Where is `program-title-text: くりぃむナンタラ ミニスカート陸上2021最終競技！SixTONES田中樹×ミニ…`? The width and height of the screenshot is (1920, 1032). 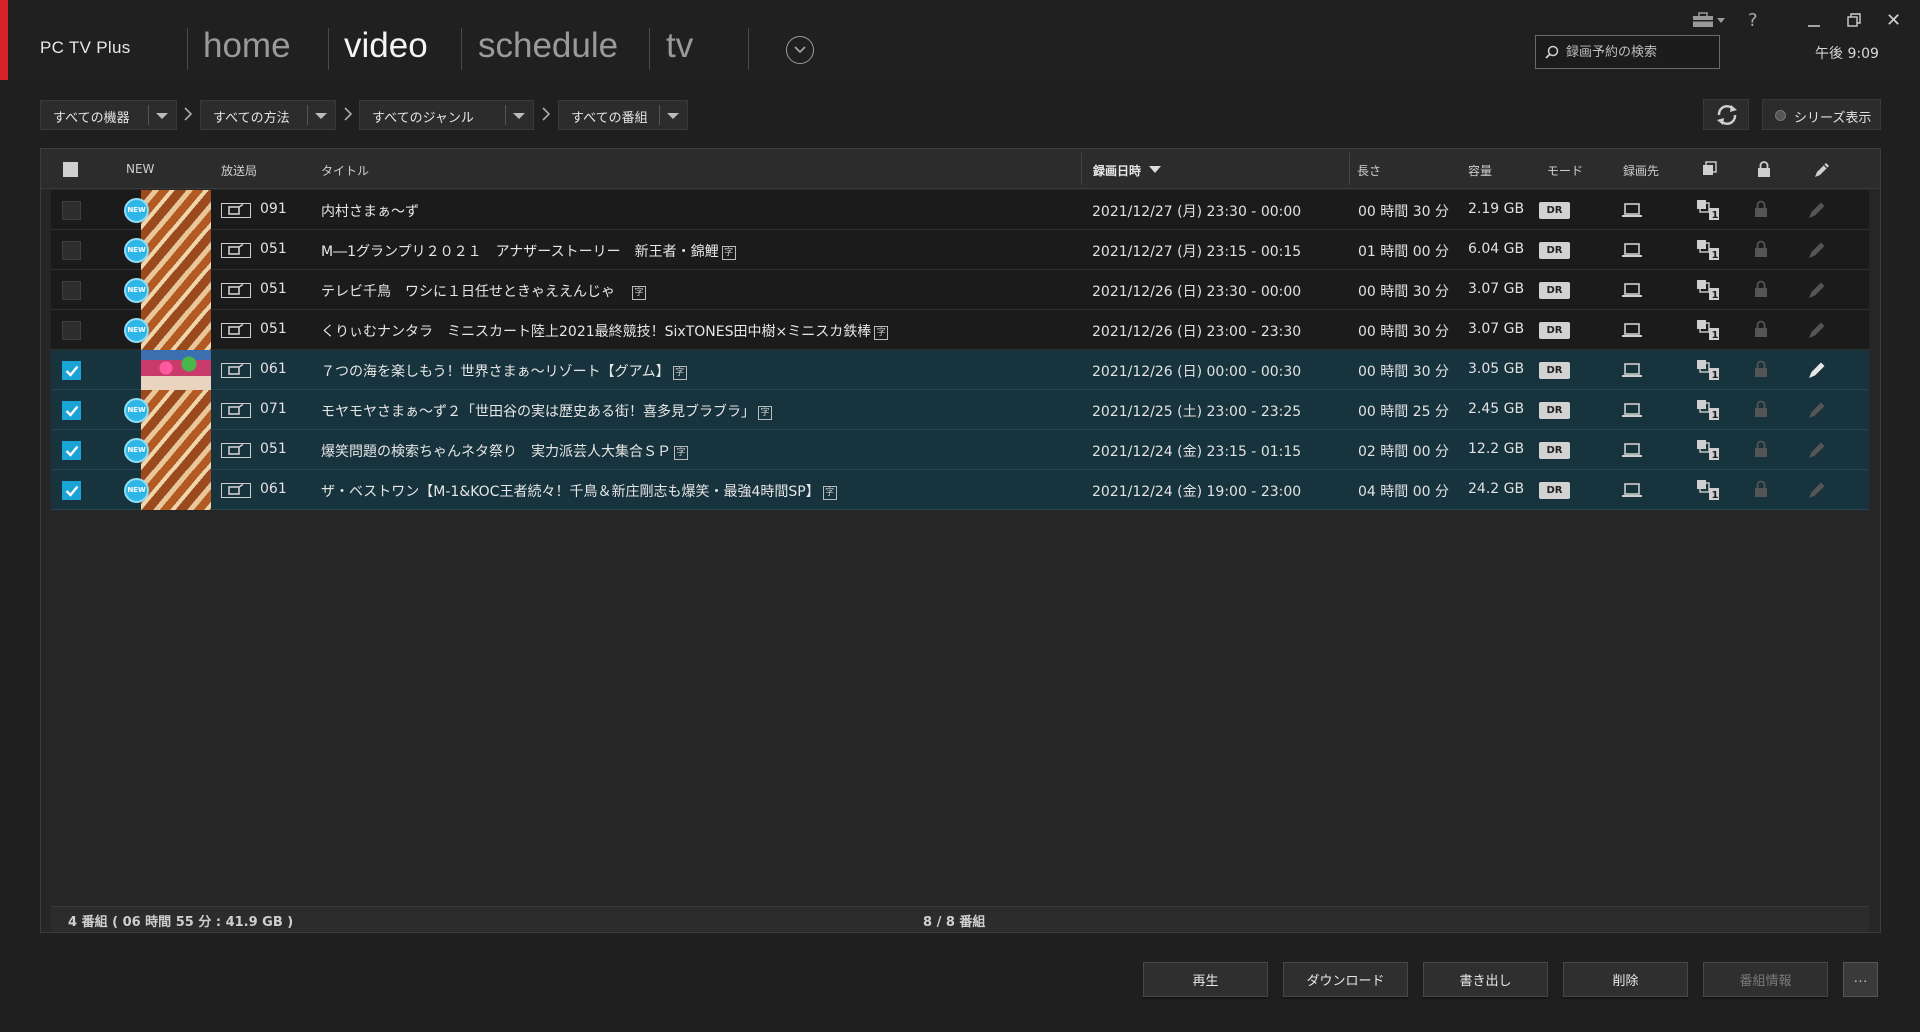 program-title-text: くりぃむナンタラ ミニスカート陸上2021最終競技！SixTONES田中樹×ミニ… is located at coordinates (596, 332).